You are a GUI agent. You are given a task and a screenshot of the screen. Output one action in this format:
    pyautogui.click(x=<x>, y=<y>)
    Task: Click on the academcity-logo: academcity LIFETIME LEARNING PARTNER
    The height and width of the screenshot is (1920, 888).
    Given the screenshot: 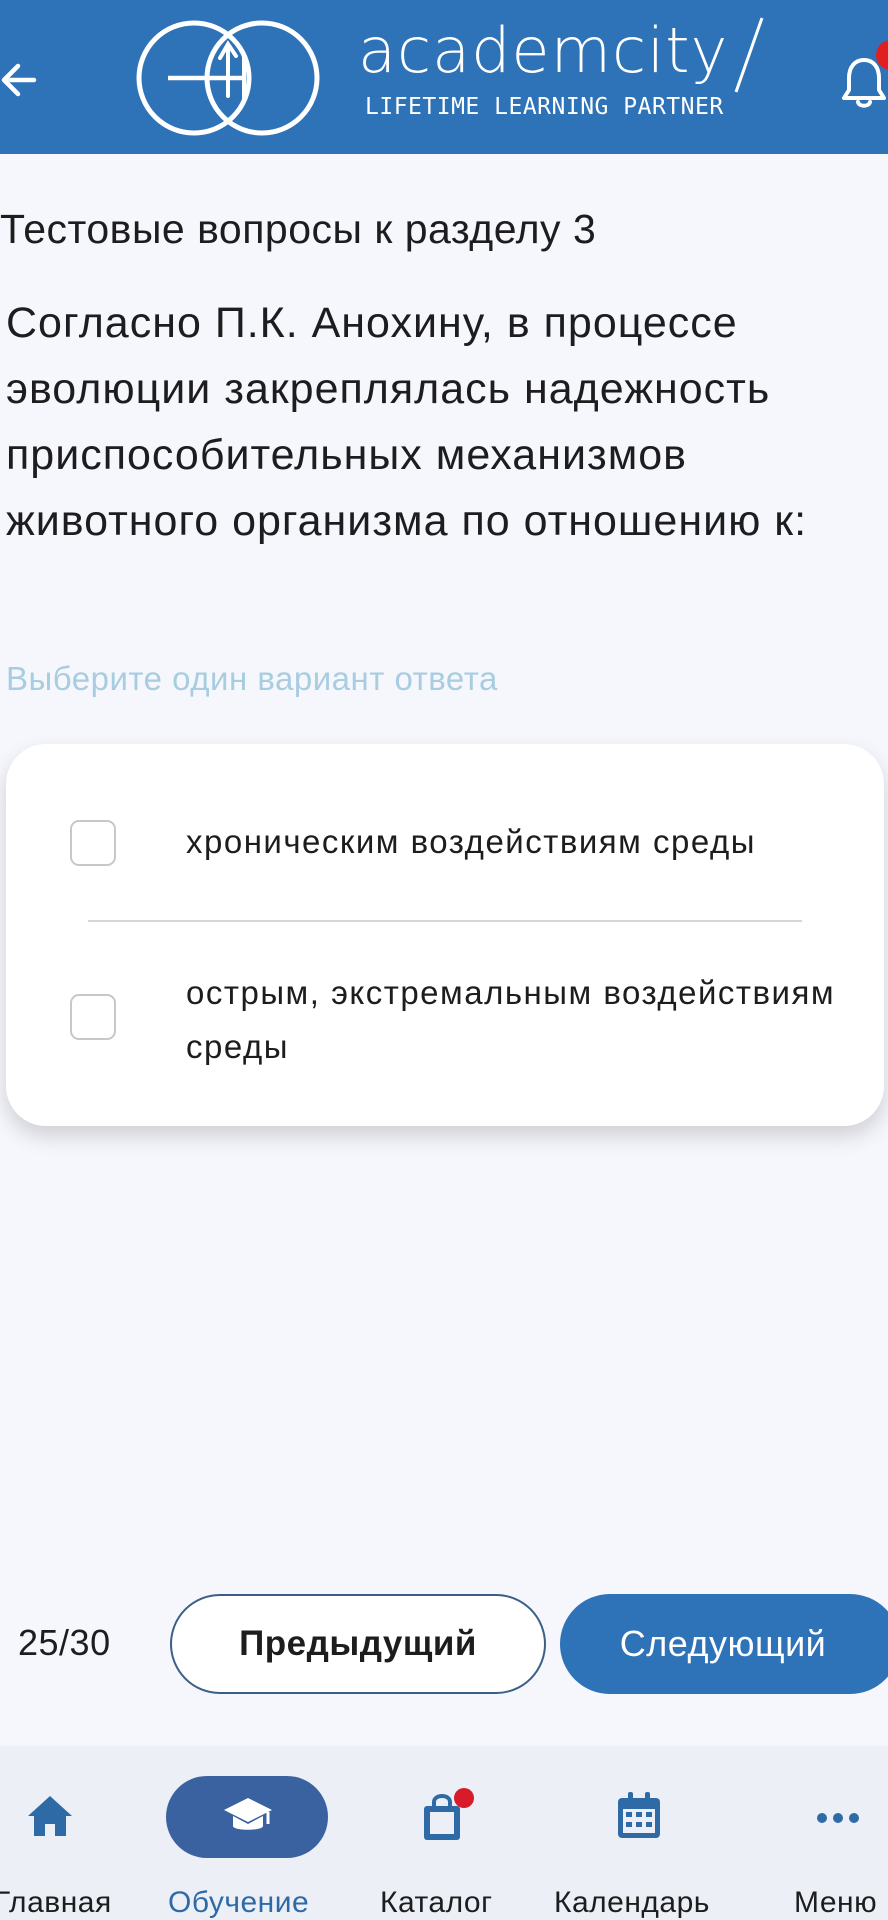 What is the action you would take?
    pyautogui.click(x=448, y=78)
    